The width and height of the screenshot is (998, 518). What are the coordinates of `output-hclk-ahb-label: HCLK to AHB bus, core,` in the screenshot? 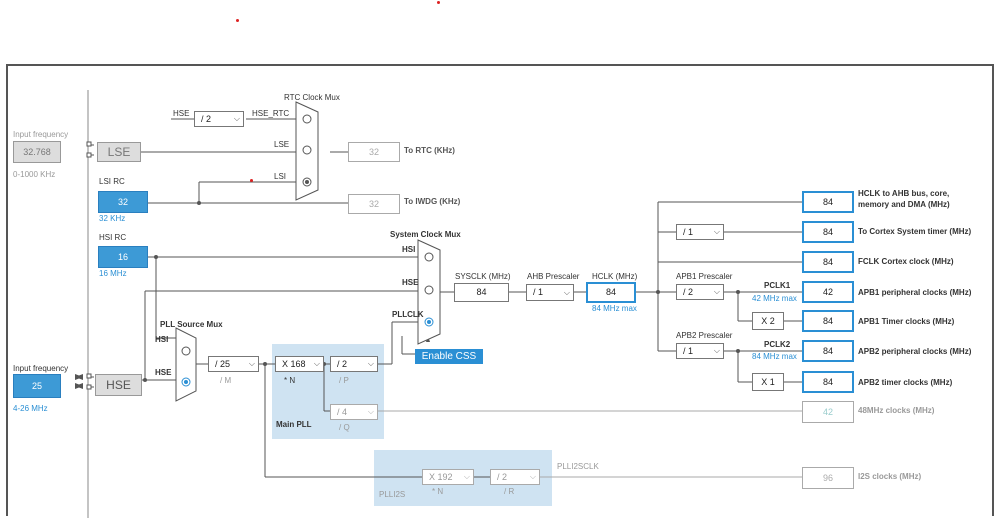 It's located at (904, 193).